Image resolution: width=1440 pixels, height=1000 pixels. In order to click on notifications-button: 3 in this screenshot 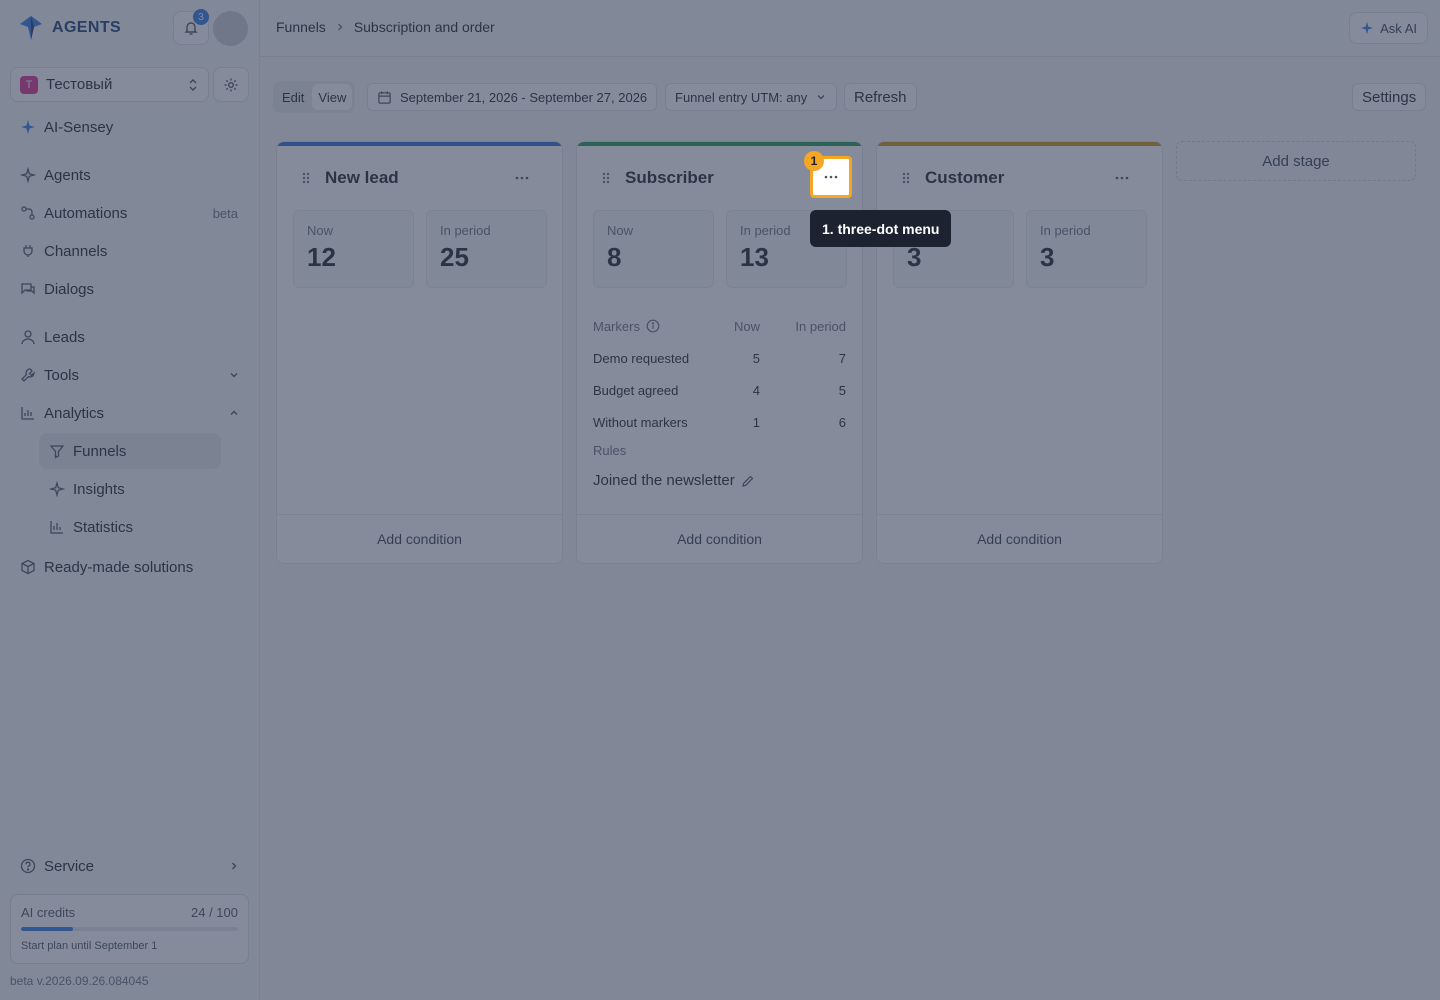, I will do `click(191, 27)`.